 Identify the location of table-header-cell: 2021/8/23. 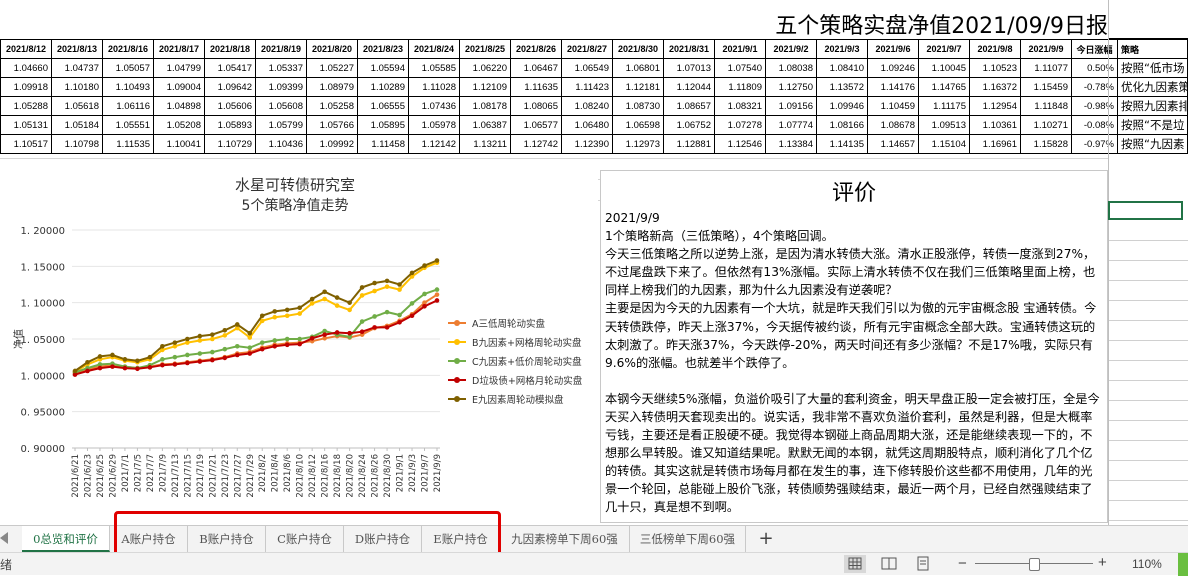
(383, 49).